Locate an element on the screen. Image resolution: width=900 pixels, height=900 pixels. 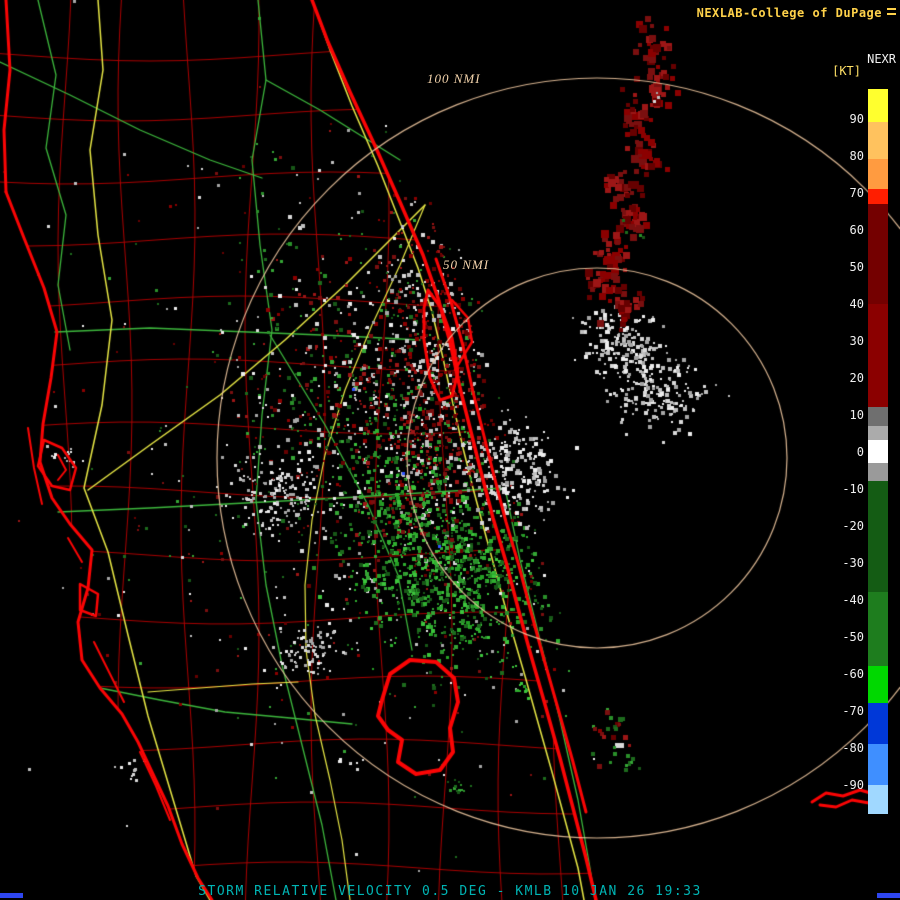
page-title: NEXLAB-College of DuPage is located at coordinates (789, 13).